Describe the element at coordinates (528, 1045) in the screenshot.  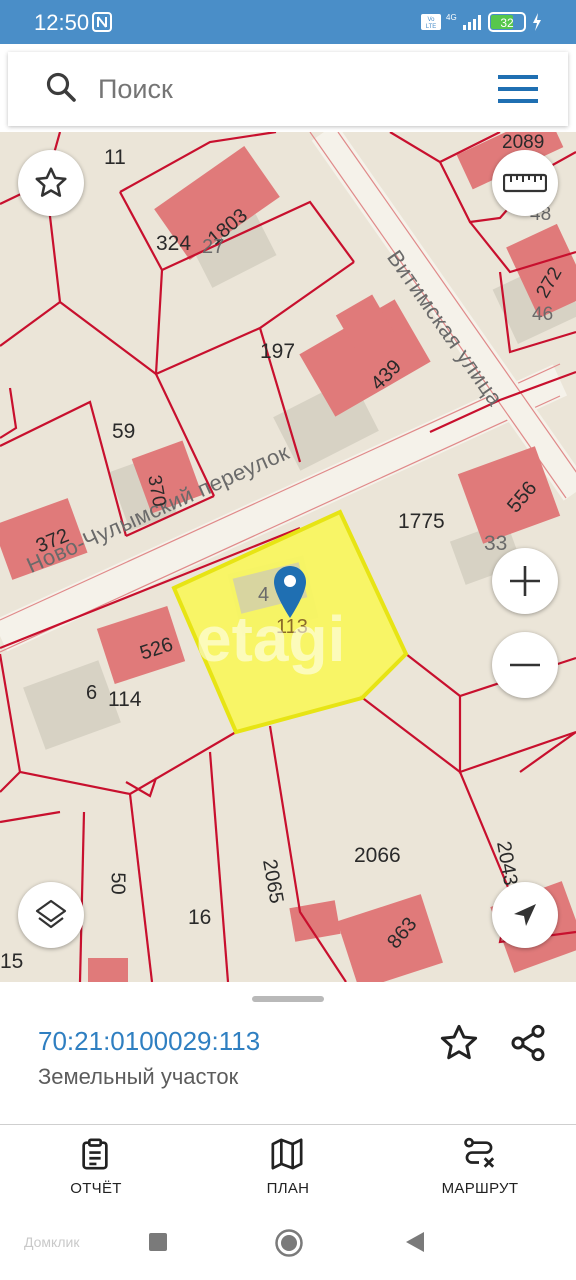
I see `share-icon` at that location.